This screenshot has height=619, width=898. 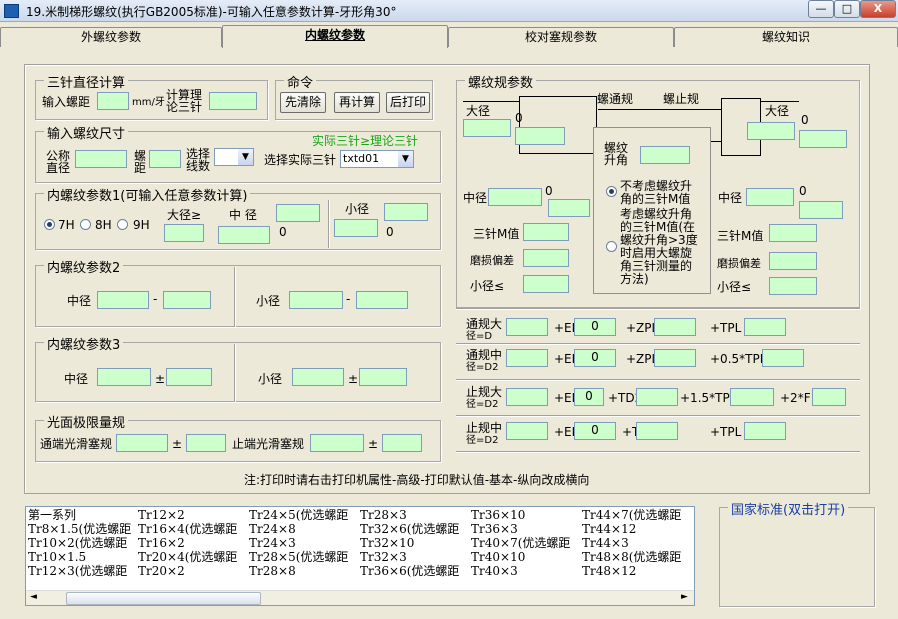 What do you see at coordinates (244, 235) in the screenshot?
I see `pitch-diameter-input` at bounding box center [244, 235].